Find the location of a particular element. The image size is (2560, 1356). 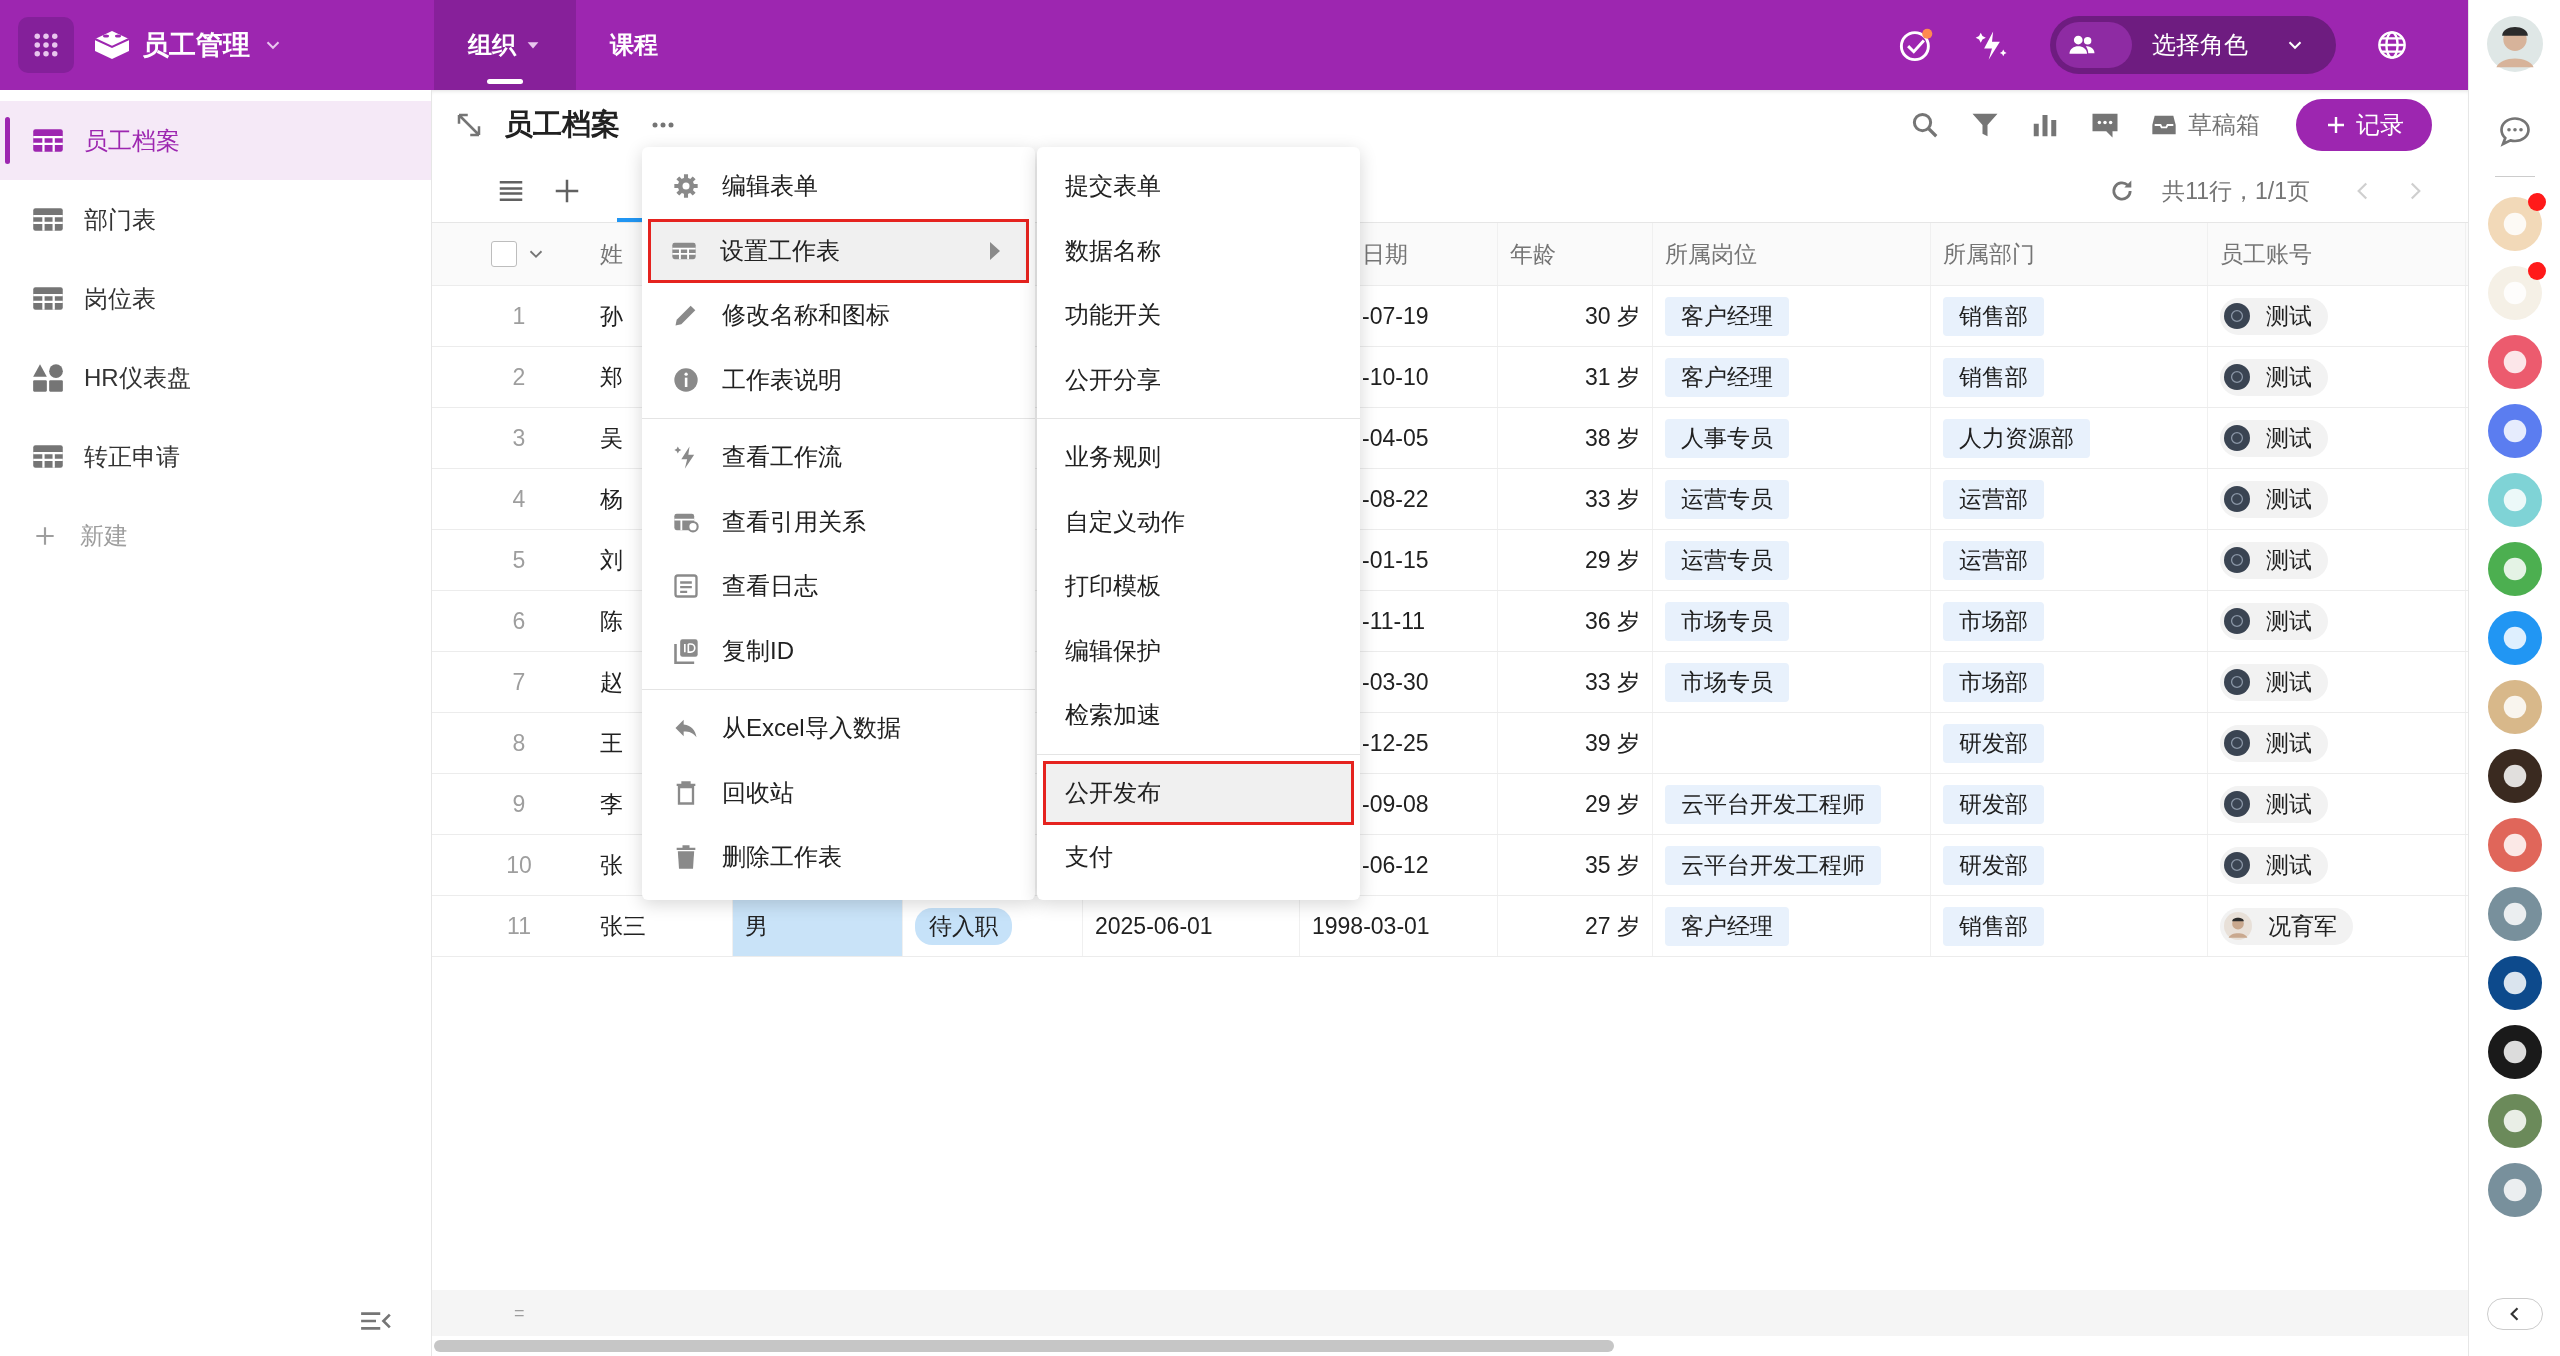

row-number: 2 is located at coordinates (519, 377).